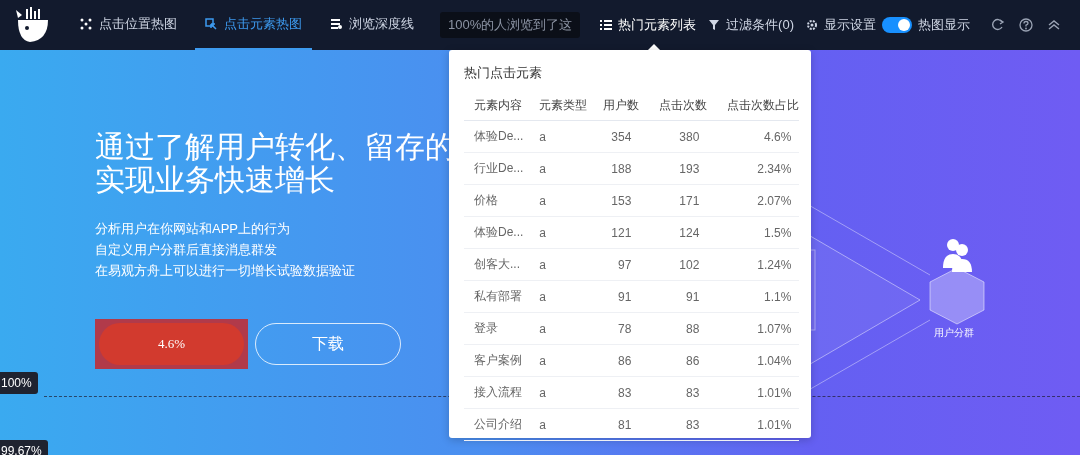  Describe the element at coordinates (1054, 25) in the screenshot. I see `double-chevron-up-icon` at that location.